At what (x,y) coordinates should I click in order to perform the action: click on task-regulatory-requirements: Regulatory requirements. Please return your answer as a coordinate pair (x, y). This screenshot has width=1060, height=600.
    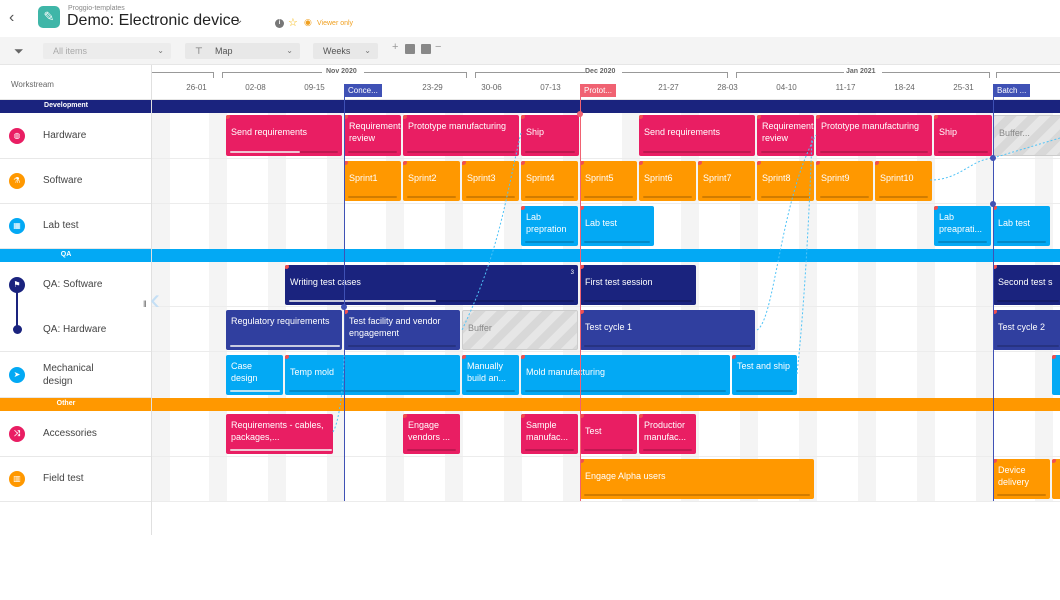
    Looking at the image, I should click on (284, 330).